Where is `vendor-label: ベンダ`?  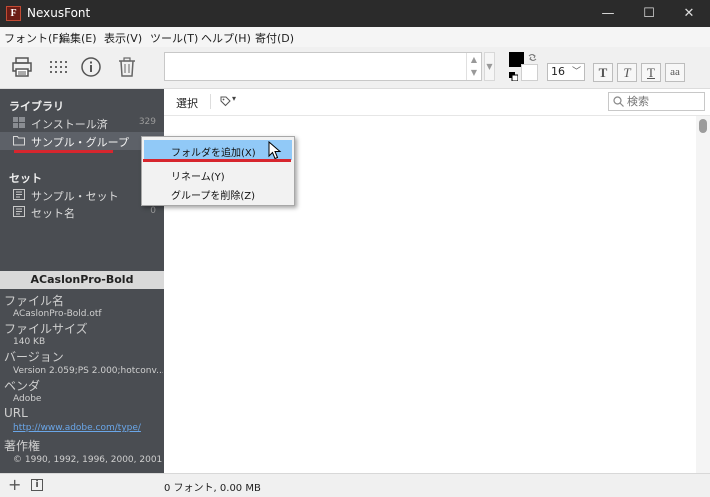 vendor-label: ベンダ is located at coordinates (22, 386).